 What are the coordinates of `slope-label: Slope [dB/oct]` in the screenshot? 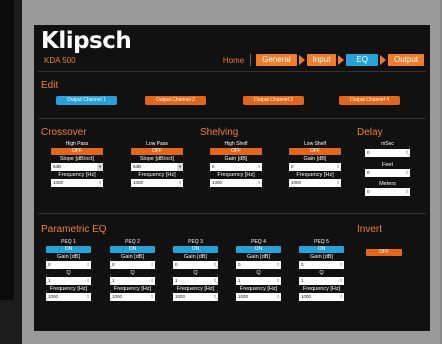 It's located at (77, 159).